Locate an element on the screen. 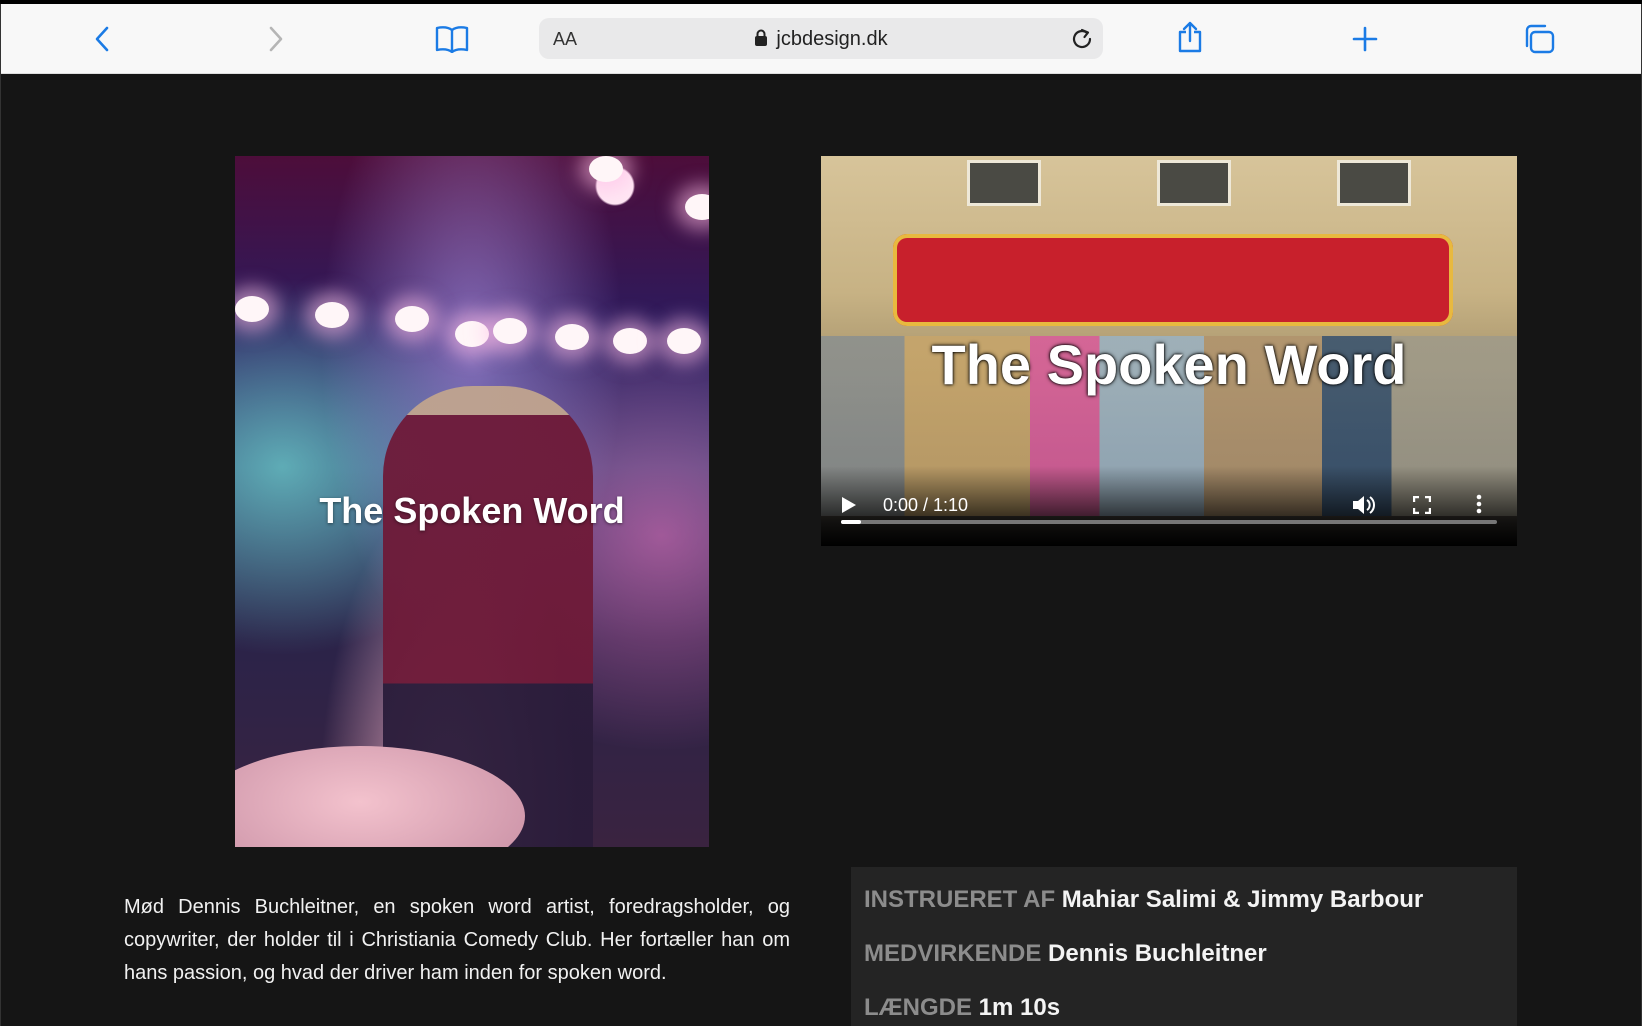 This screenshot has width=1642, height=1026. lock-icon is located at coordinates (761, 37).